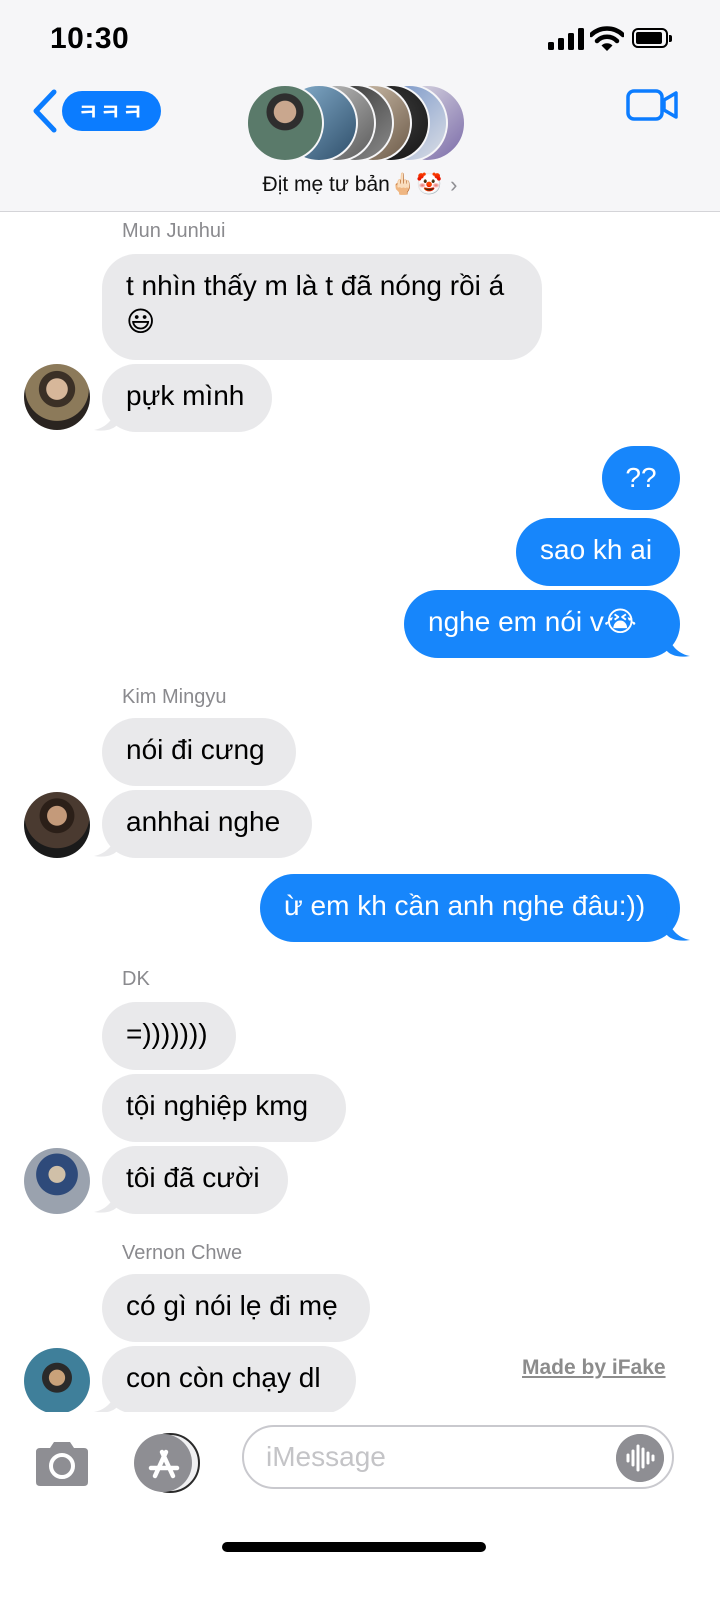  Describe the element at coordinates (207, 824) in the screenshot. I see `incoming-message-bubble: anhhai nghe` at that location.